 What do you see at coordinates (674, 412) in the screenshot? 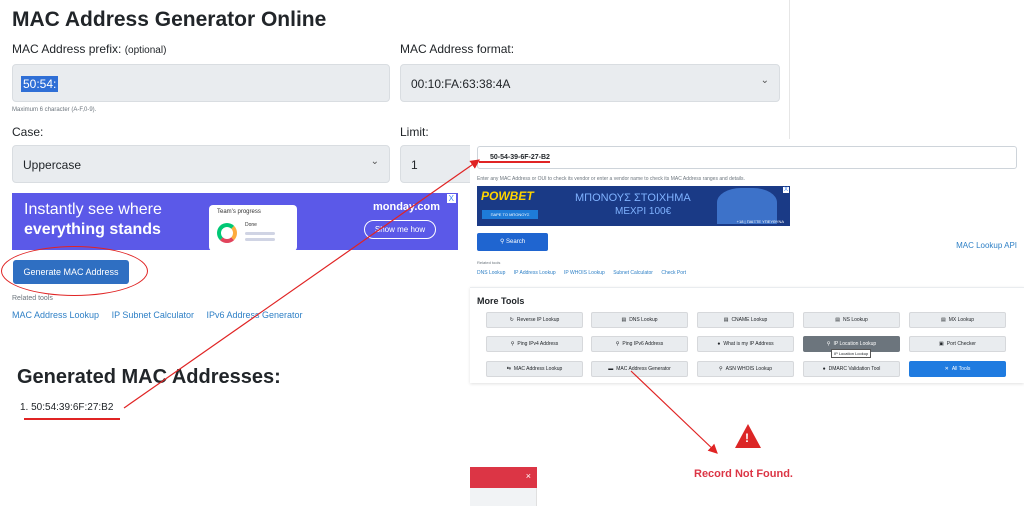
I see `annotation-arrow-to-result` at bounding box center [674, 412].